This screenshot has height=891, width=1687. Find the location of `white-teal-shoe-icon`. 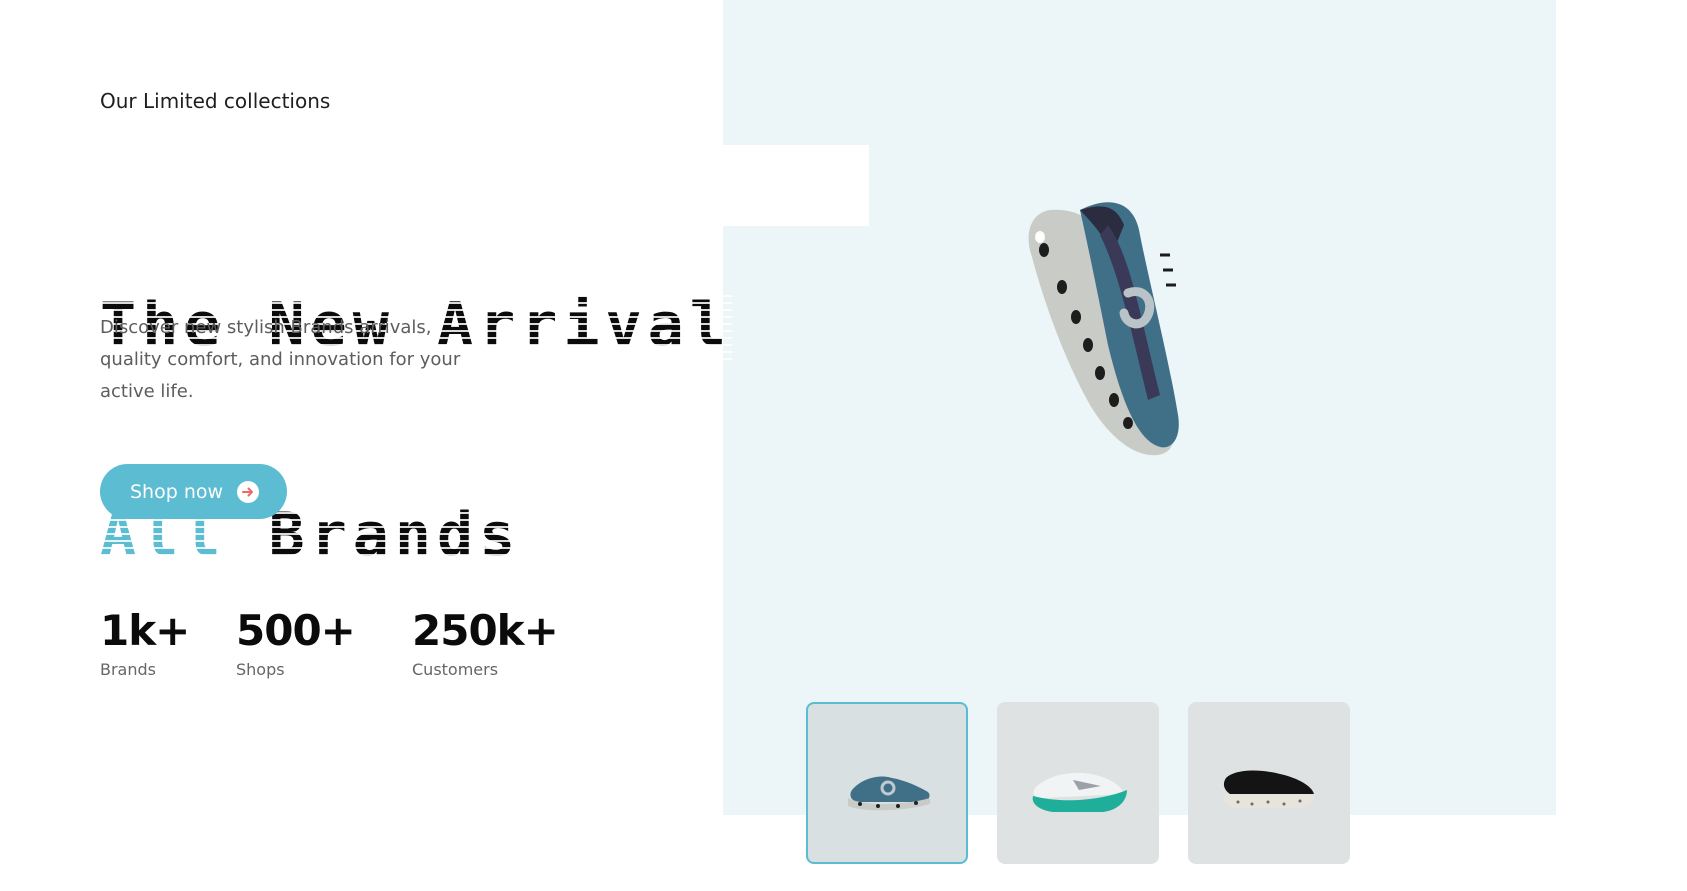

white-teal-shoe-icon is located at coordinates (1079, 792).